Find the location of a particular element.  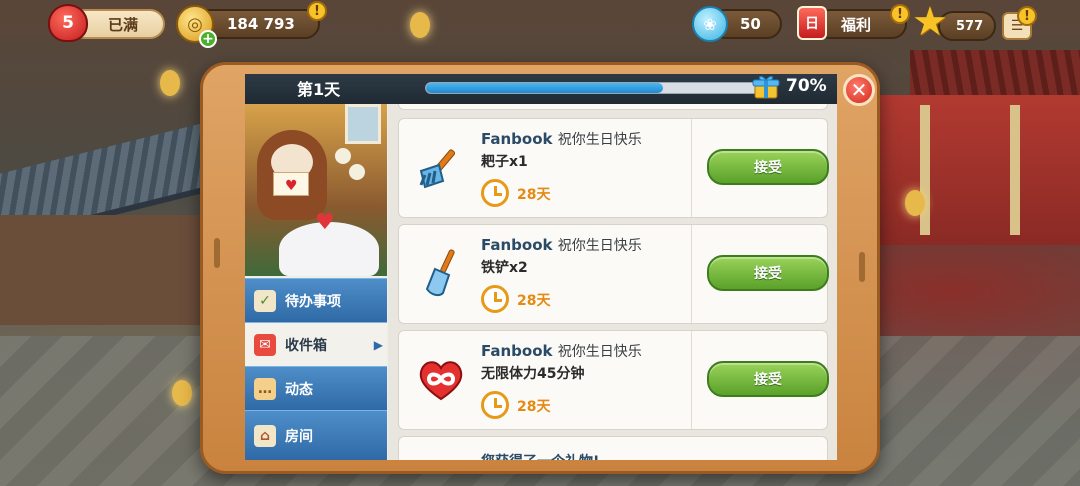

building-left is located at coordinates (100, 270).